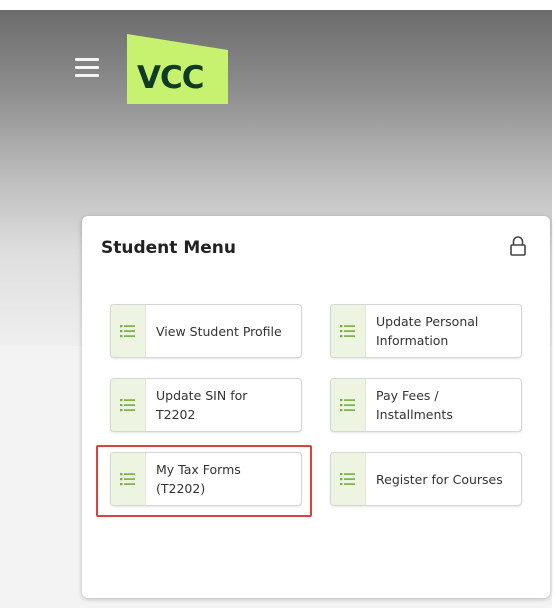 This screenshot has height=608, width=556. Describe the element at coordinates (414, 405) in the screenshot. I see `menu-item-label: Pay Fees / Installments` at that location.